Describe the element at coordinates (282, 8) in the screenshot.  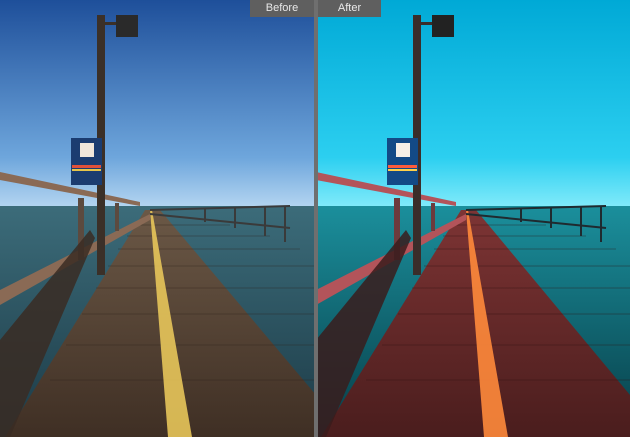
I see `before-label: Before` at that location.